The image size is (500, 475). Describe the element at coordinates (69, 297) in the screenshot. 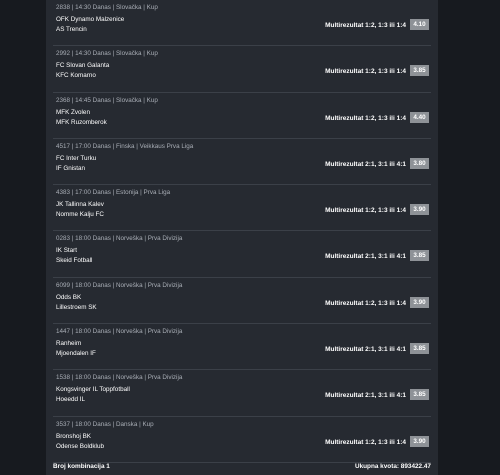

I see `home-team: Odds BK` at that location.